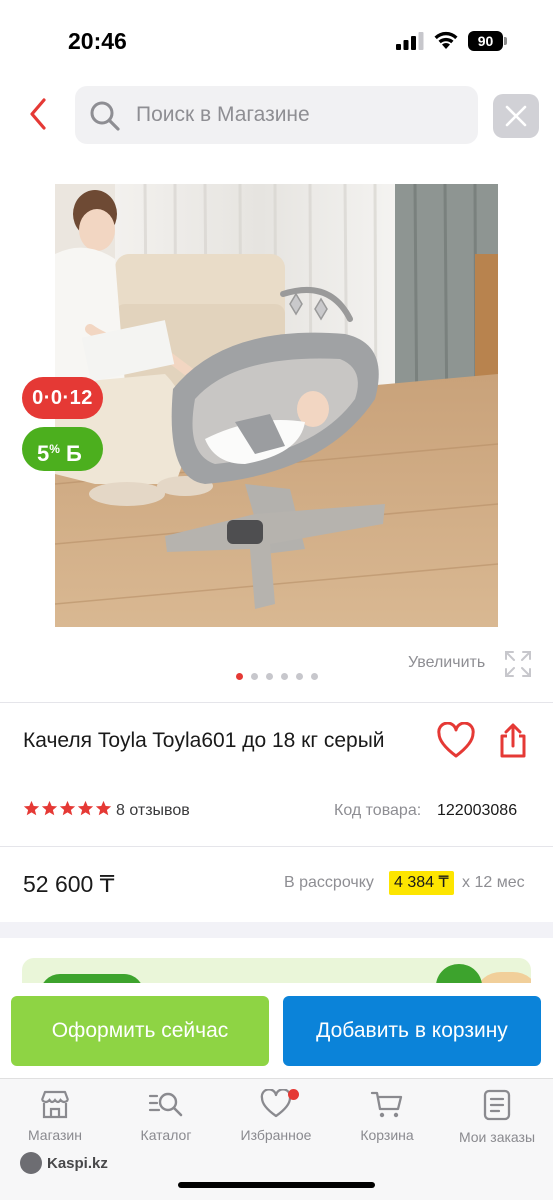 The width and height of the screenshot is (553, 1200). Describe the element at coordinates (518, 664) in the screenshot. I see `expand-icon` at that location.